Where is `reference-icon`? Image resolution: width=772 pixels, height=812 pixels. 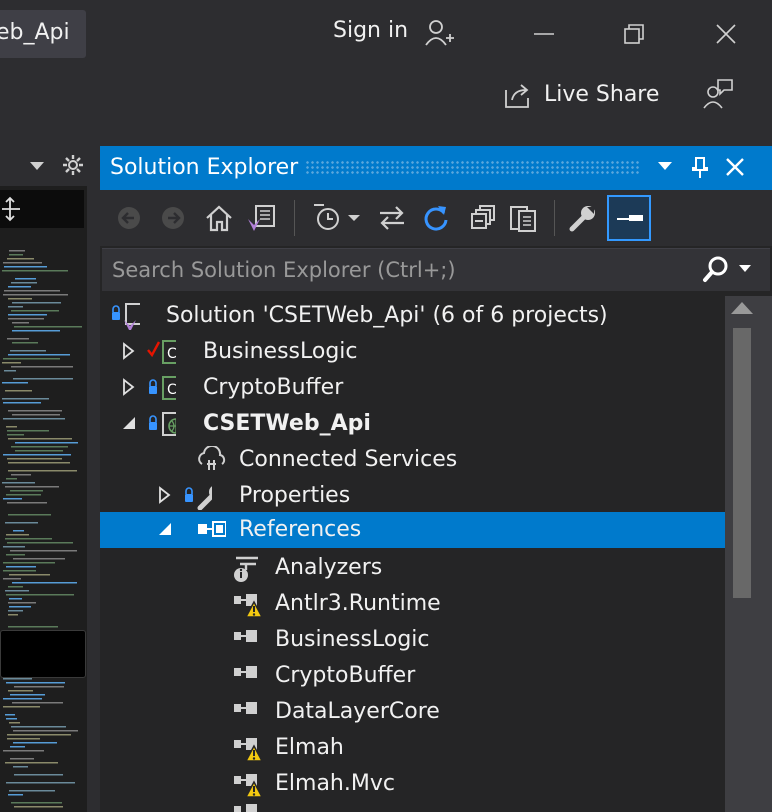 reference-icon is located at coordinates (245, 672).